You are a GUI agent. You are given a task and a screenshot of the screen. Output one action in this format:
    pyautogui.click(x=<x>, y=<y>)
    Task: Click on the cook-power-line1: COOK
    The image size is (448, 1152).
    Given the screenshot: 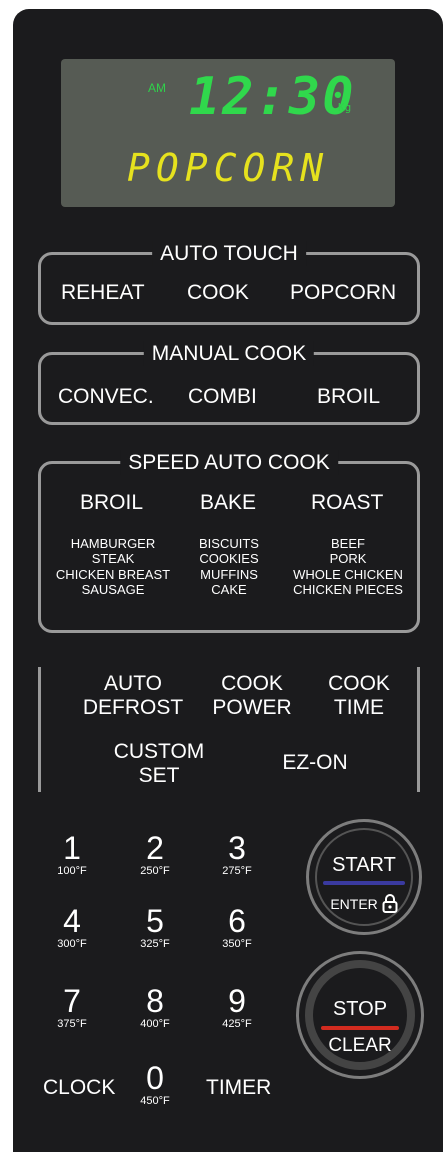 What is the action you would take?
    pyautogui.click(x=252, y=683)
    